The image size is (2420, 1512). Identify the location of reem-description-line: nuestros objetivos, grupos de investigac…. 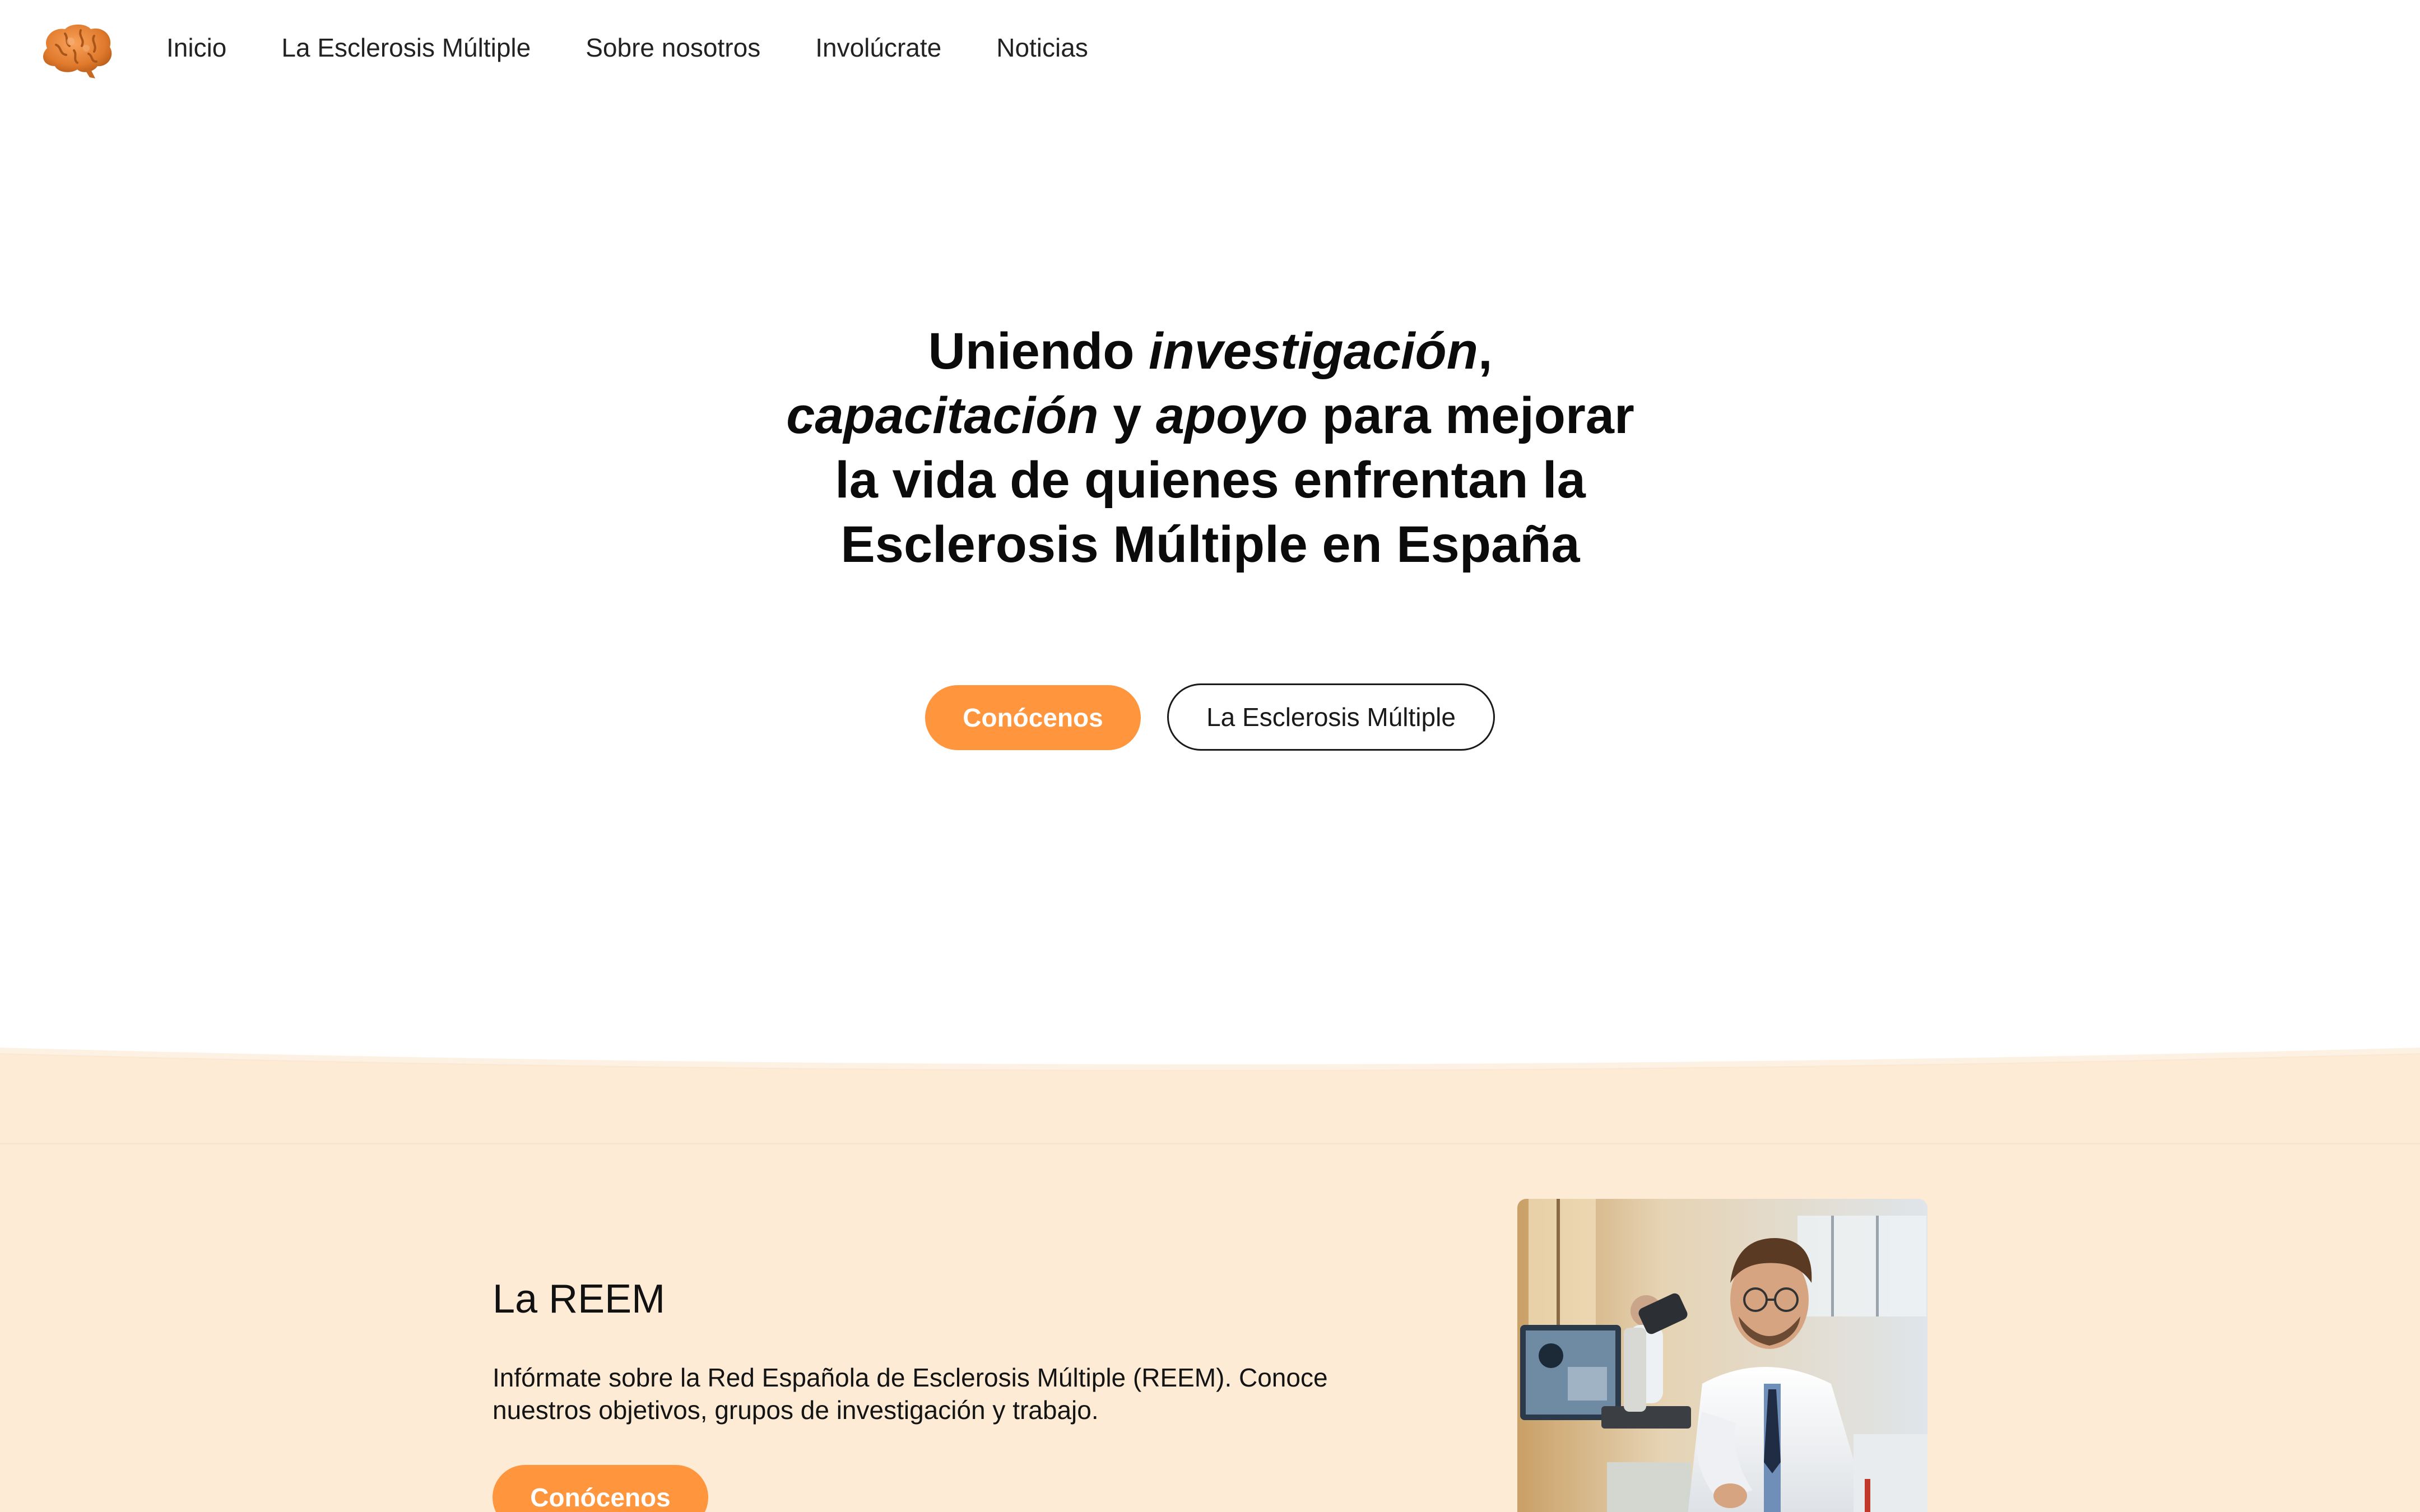
(796, 1410).